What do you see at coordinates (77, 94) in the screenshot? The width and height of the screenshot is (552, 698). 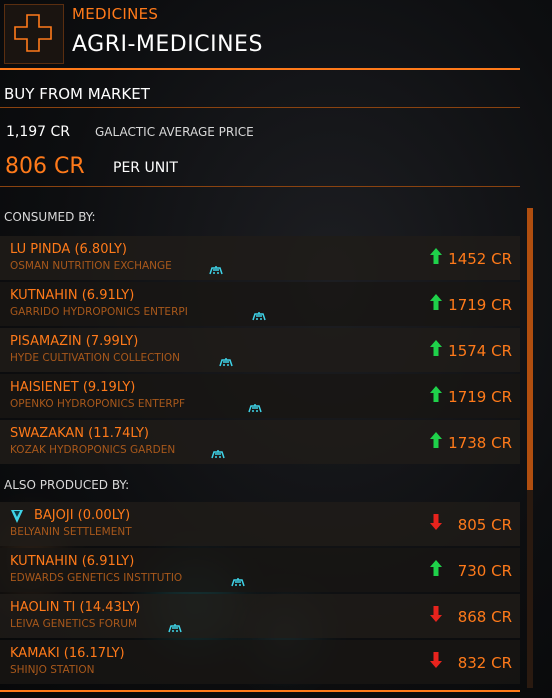 I see `buy-from-market-title: BUY FROM MARKET` at bounding box center [77, 94].